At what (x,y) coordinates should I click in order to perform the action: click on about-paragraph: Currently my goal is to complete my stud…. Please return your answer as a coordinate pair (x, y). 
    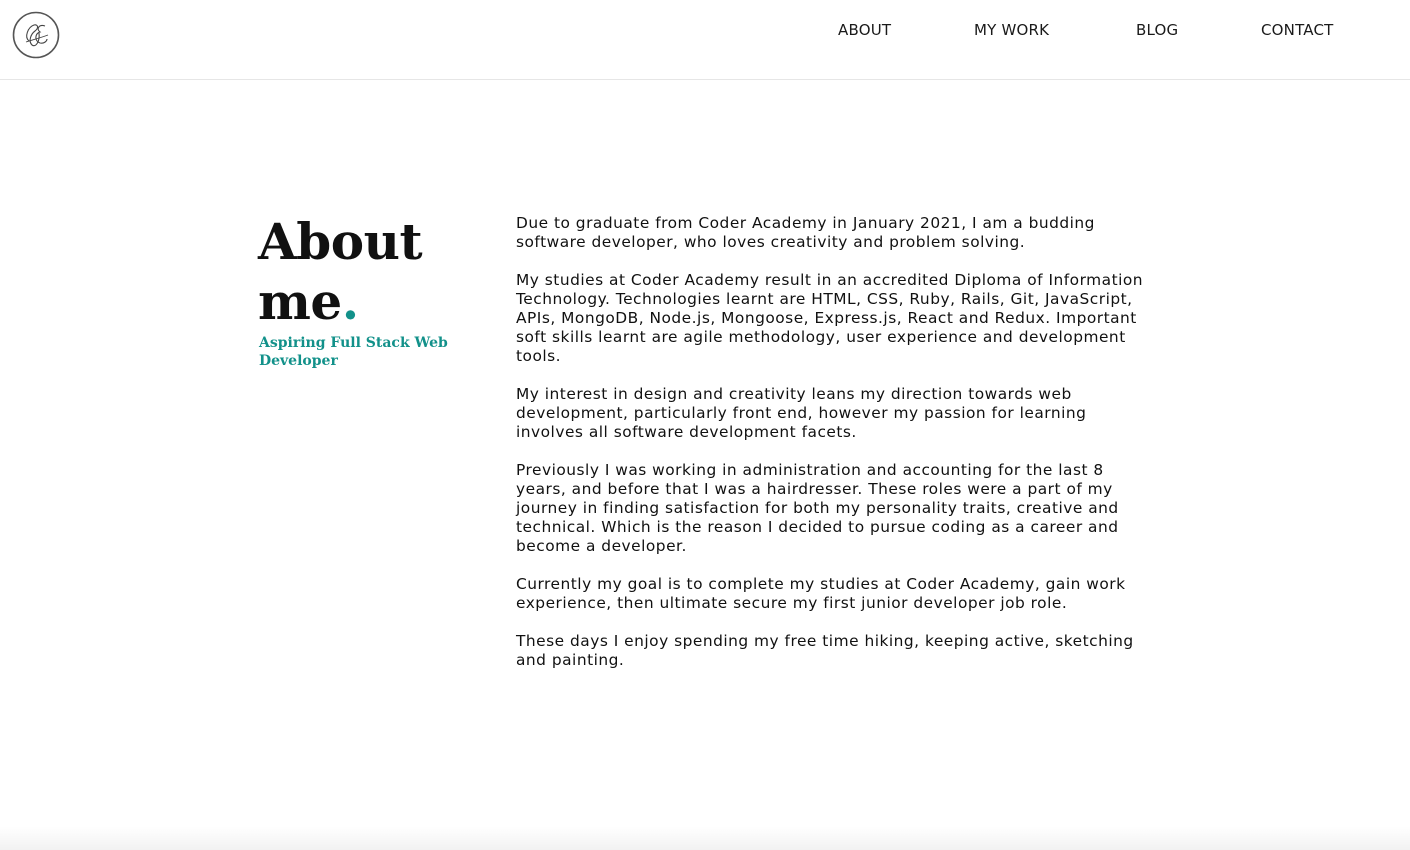
    Looking at the image, I should click on (821, 593).